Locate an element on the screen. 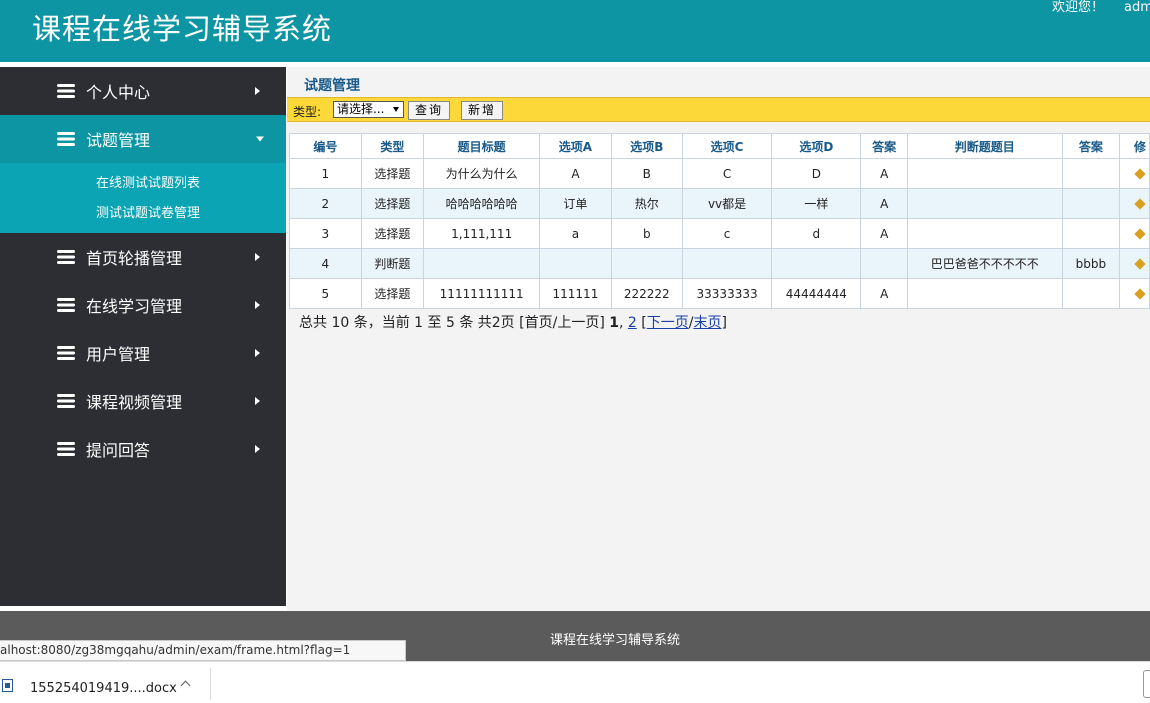  footer-text: 课程在线学习辅导系统 is located at coordinates (615, 640).